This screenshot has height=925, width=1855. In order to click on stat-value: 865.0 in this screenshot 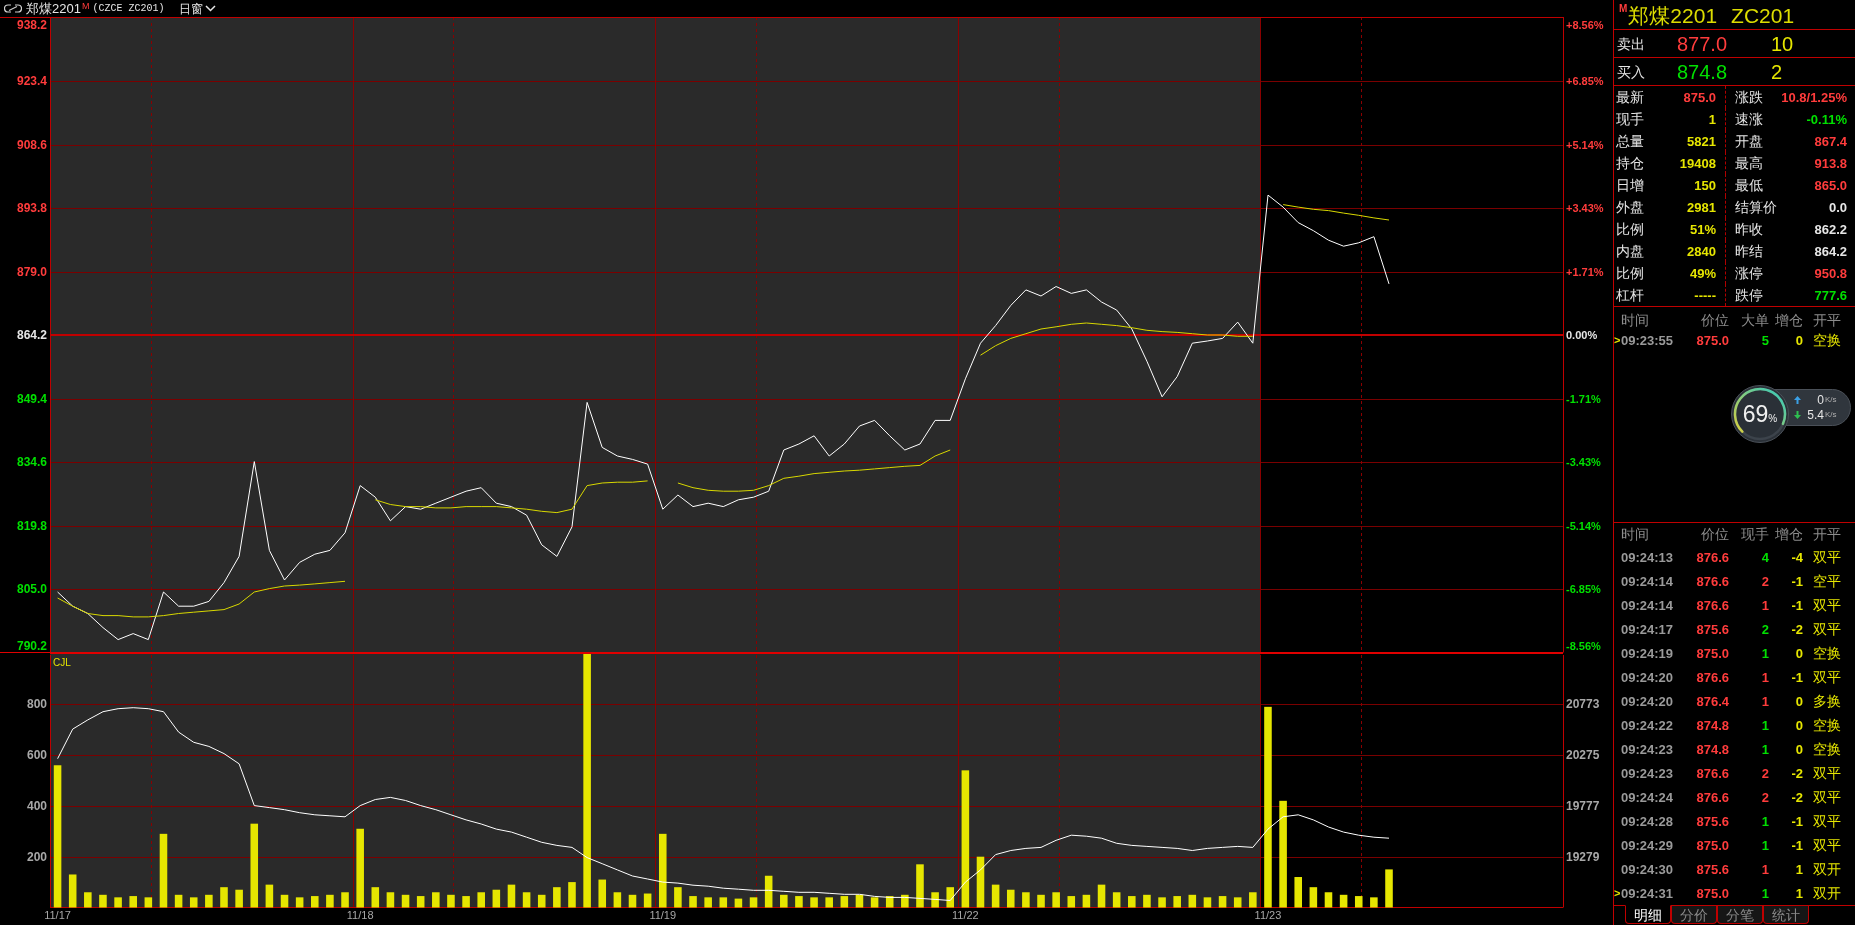, I will do `click(1830, 185)`.